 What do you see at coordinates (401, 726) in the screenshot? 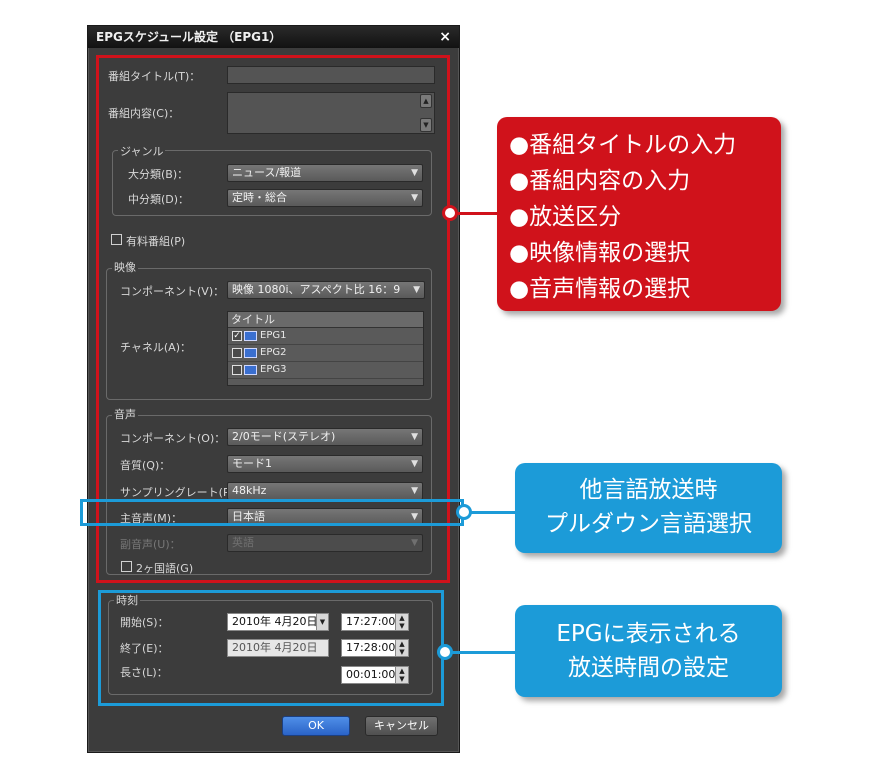
I see `cancel-button: キャンセル` at bounding box center [401, 726].